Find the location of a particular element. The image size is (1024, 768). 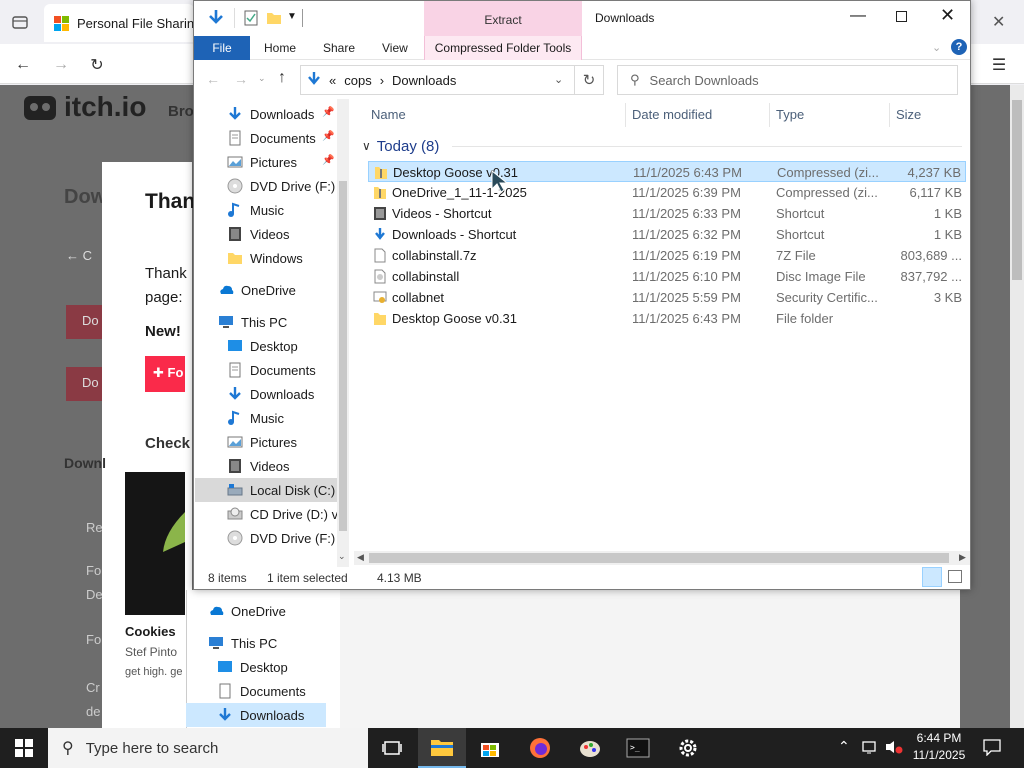

nav-item-local-disk-c: Local Disk (C:) is located at coordinates (266, 490).